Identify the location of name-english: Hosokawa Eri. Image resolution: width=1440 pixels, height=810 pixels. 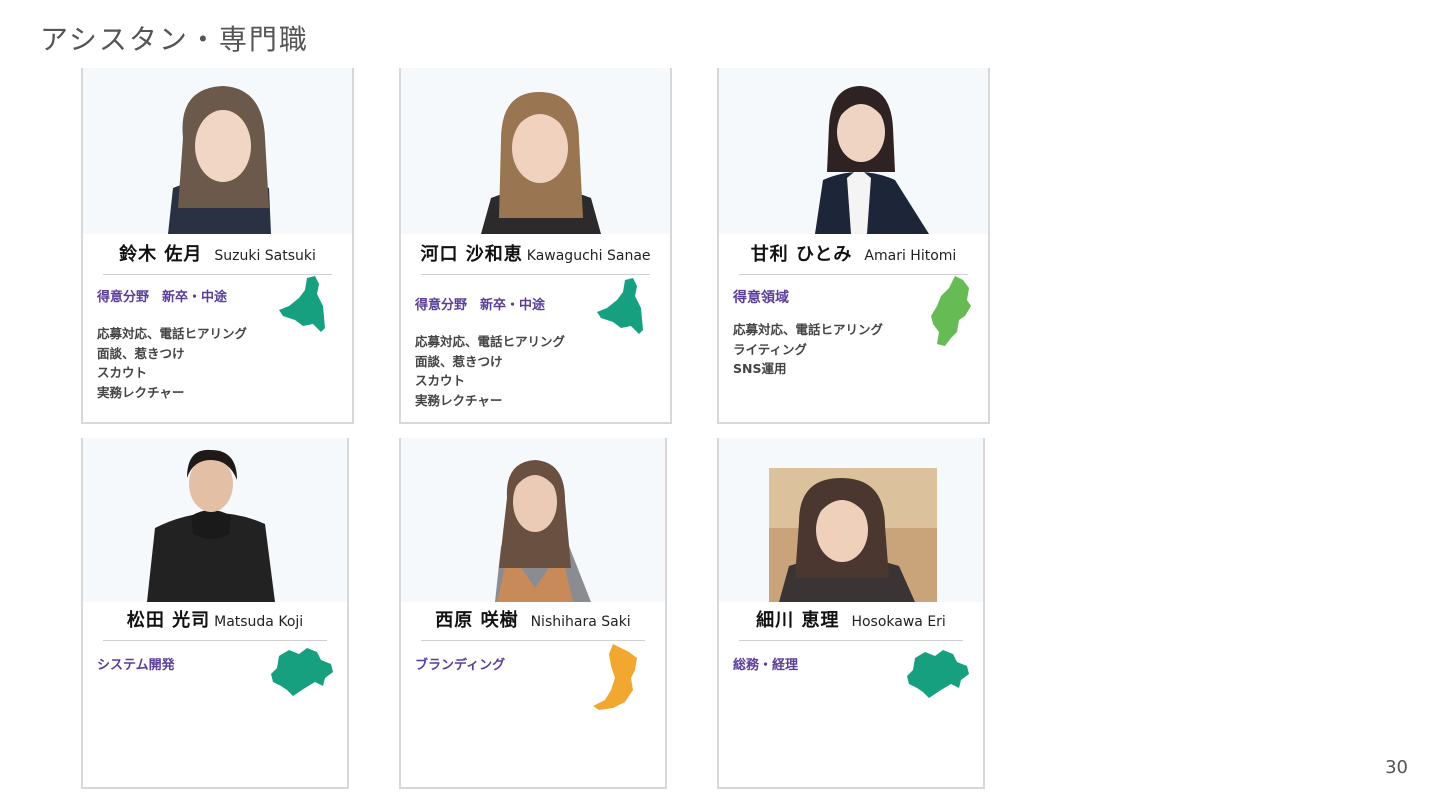
(898, 622).